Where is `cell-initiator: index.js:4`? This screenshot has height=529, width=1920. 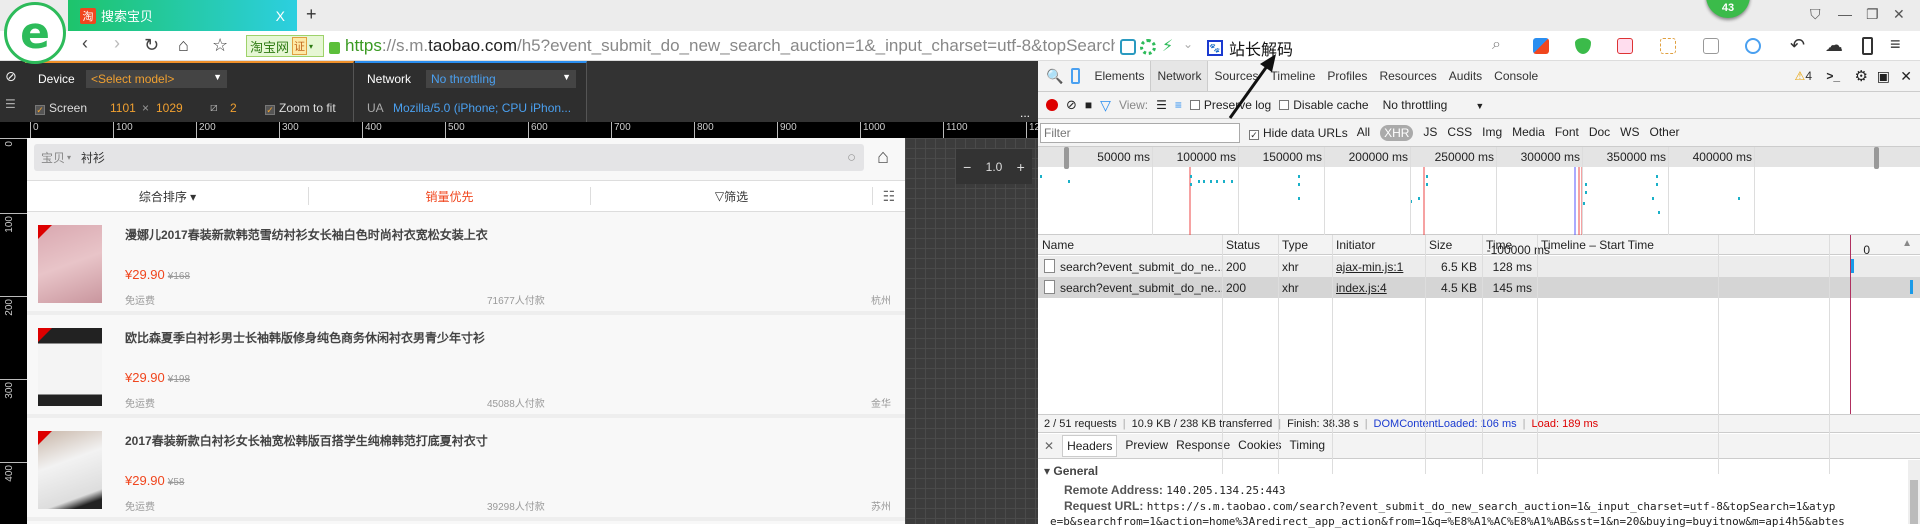 cell-initiator: index.js:4 is located at coordinates (1361, 288).